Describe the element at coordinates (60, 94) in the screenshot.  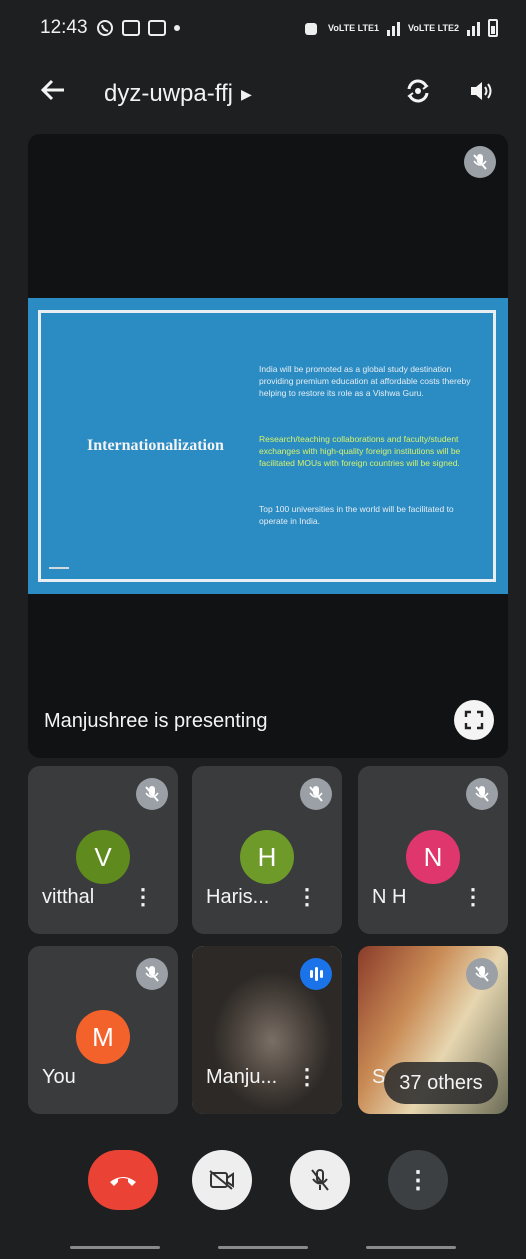
I see `back-arrow-icon` at that location.